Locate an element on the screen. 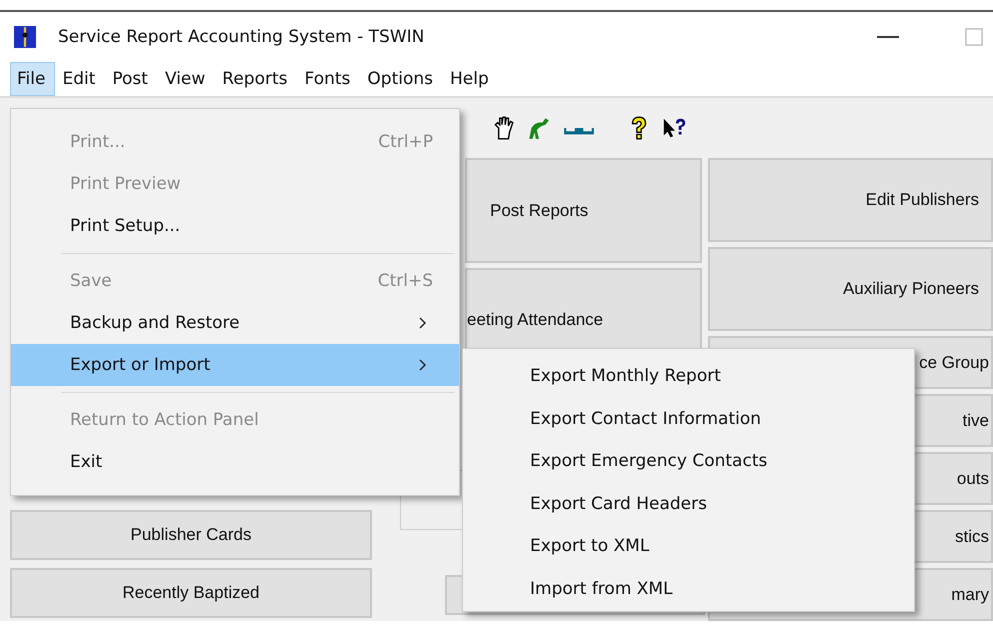 The image size is (993, 629). menu-item: Export to XML is located at coordinates (688, 546).